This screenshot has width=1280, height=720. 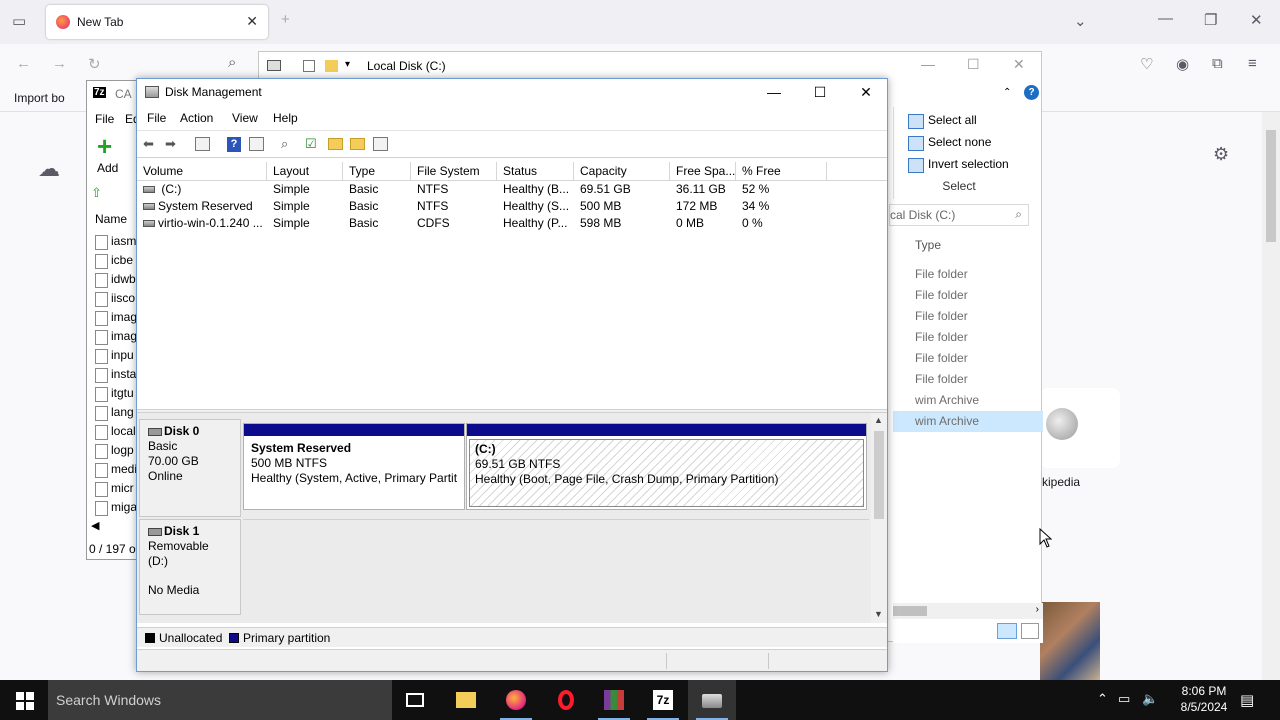 What do you see at coordinates (96, 193) in the screenshot?
I see `up-folder-icon: ⇧` at bounding box center [96, 193].